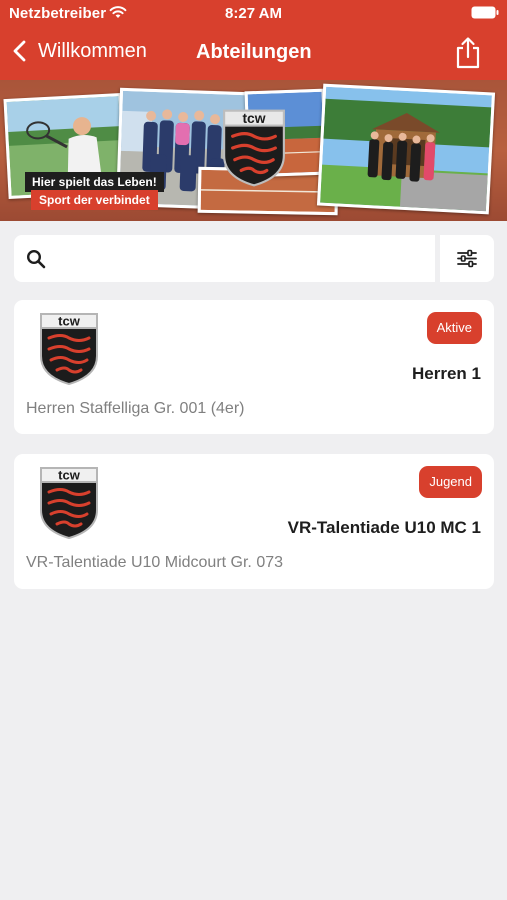 The width and height of the screenshot is (507, 900). I want to click on navigation-bar: Willkommen Abteilungen, so click(253, 53).